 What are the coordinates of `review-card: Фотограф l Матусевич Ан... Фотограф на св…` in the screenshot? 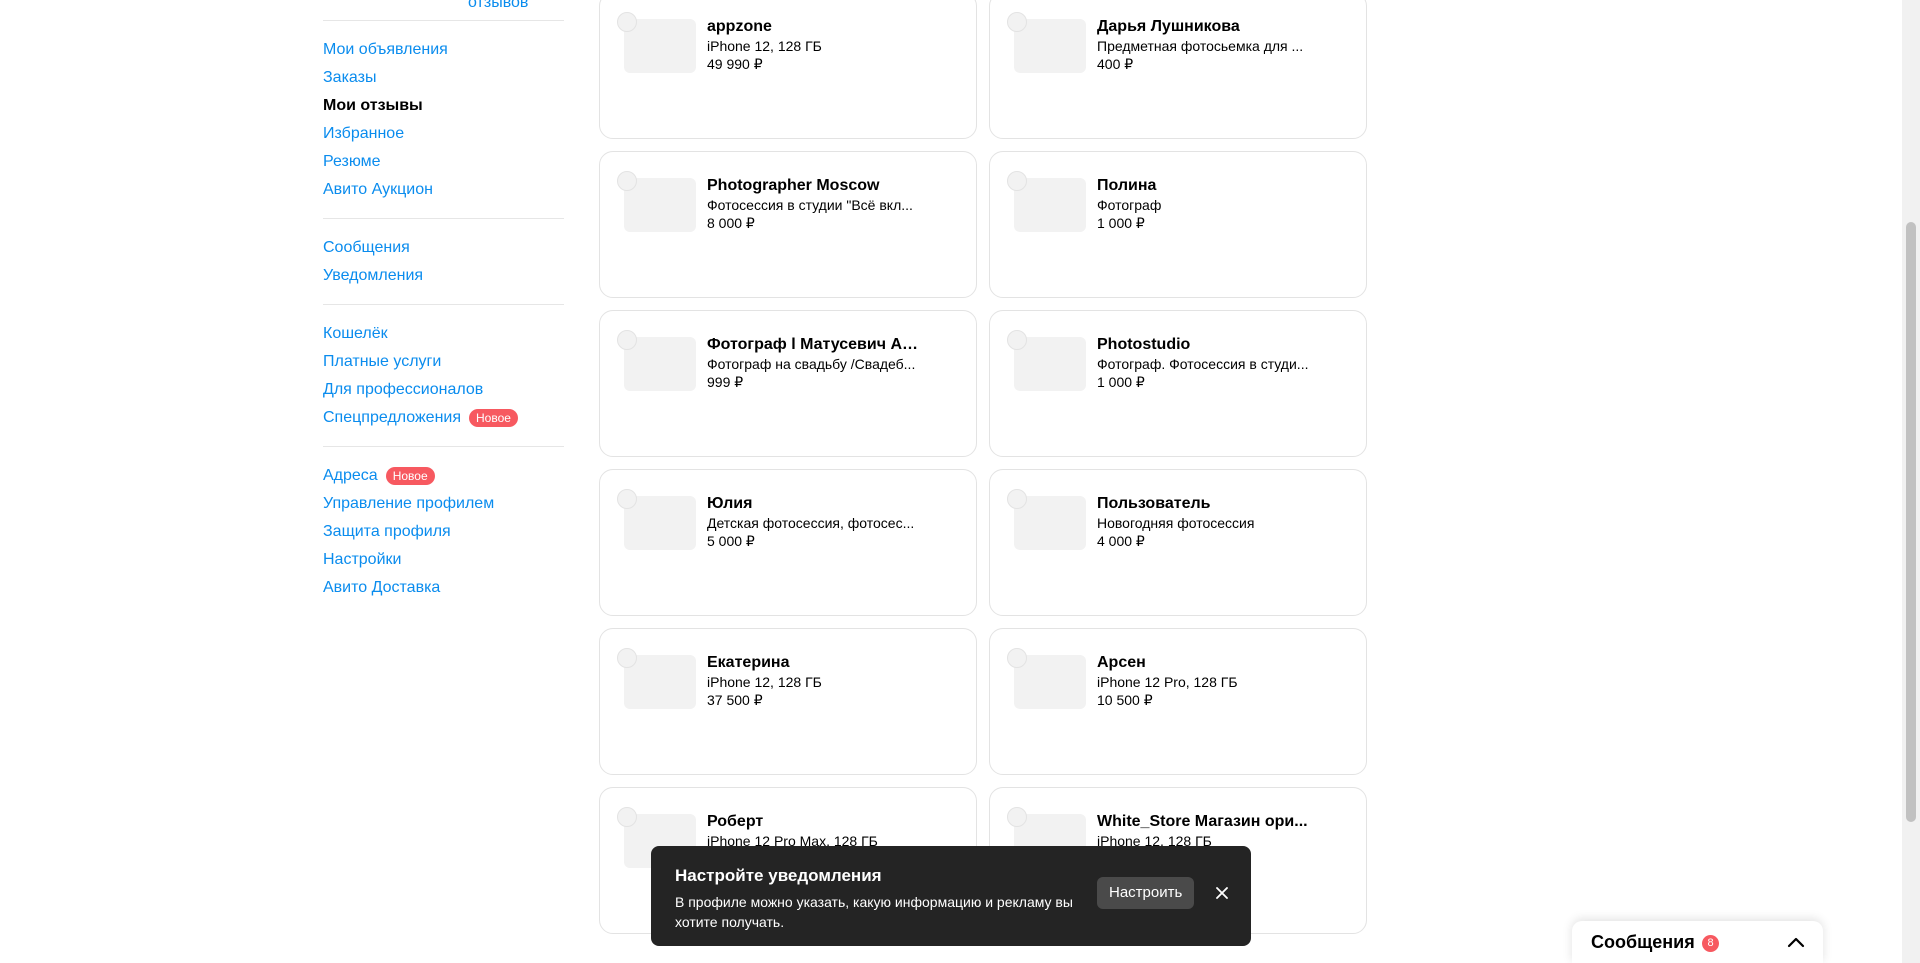 It's located at (788, 383).